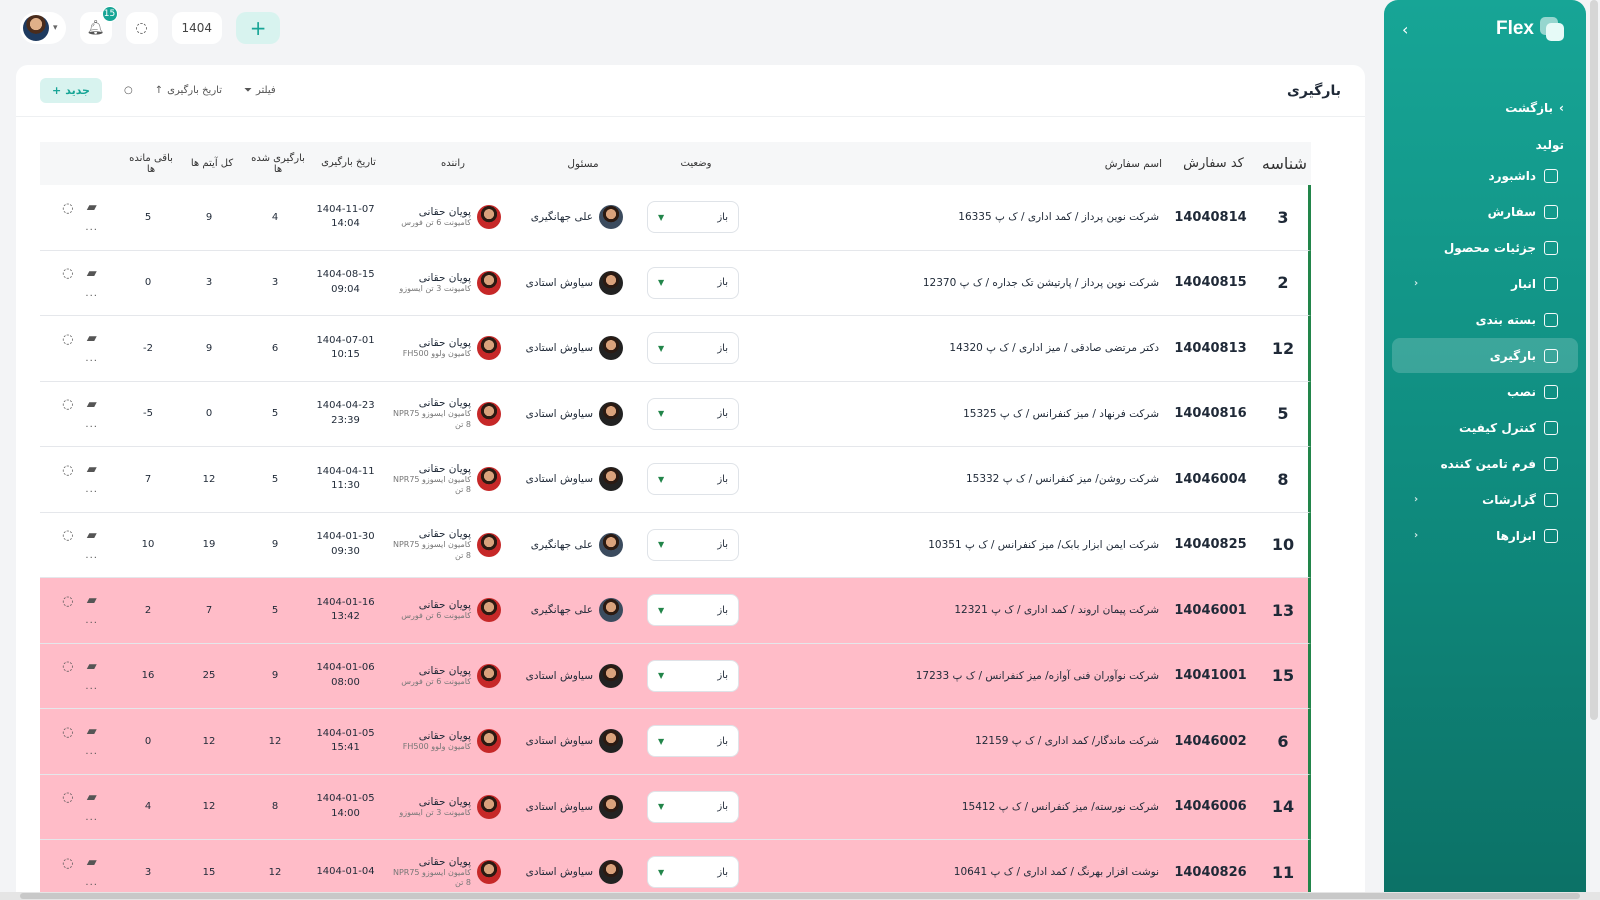 The width and height of the screenshot is (1600, 900). I want to click on sidebar-item: سفارش, so click(1485, 211).